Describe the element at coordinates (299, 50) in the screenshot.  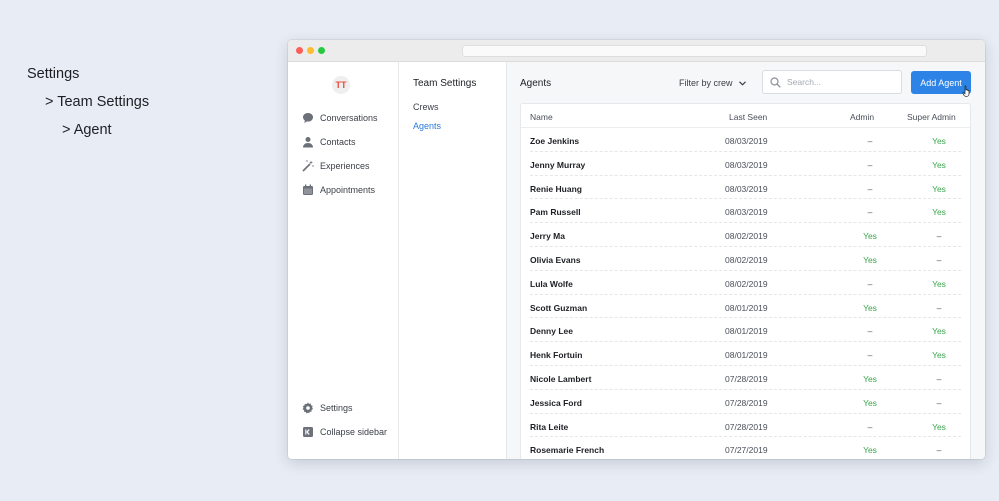
I see `close-window-button` at that location.